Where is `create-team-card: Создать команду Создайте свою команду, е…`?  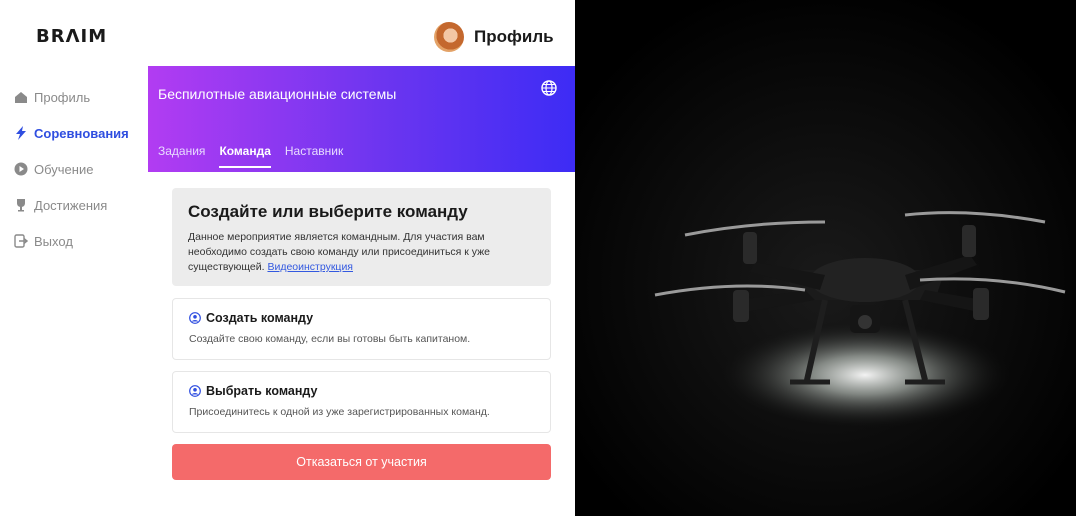 create-team-card: Создать команду Создайте свою команду, е… is located at coordinates (361, 329).